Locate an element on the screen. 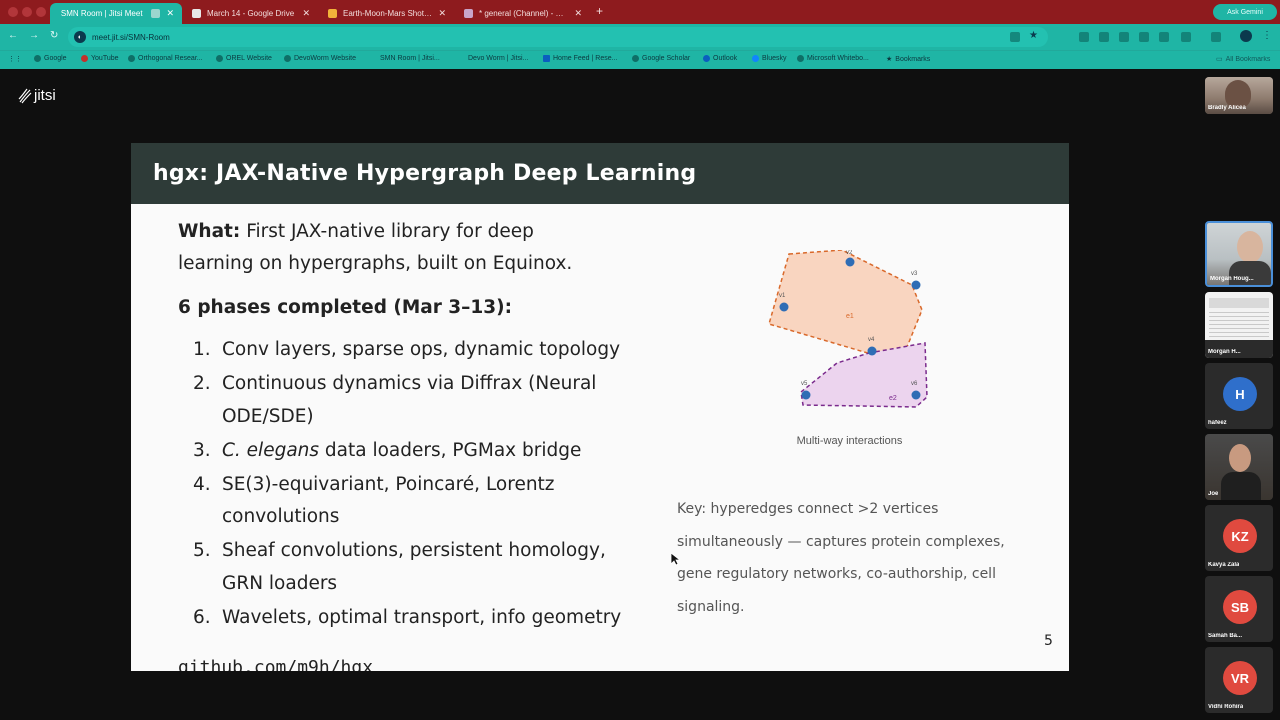  participant-tile: Joe is located at coordinates (1239, 467).